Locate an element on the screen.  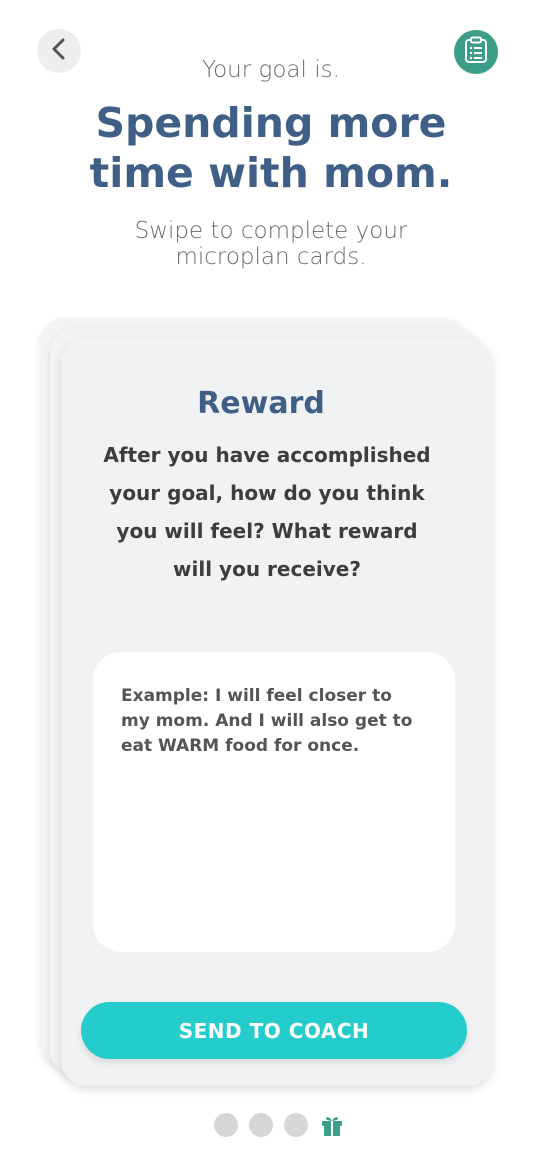
swipe-instructions: Swipe to complete your microplan cards. is located at coordinates (271, 244).